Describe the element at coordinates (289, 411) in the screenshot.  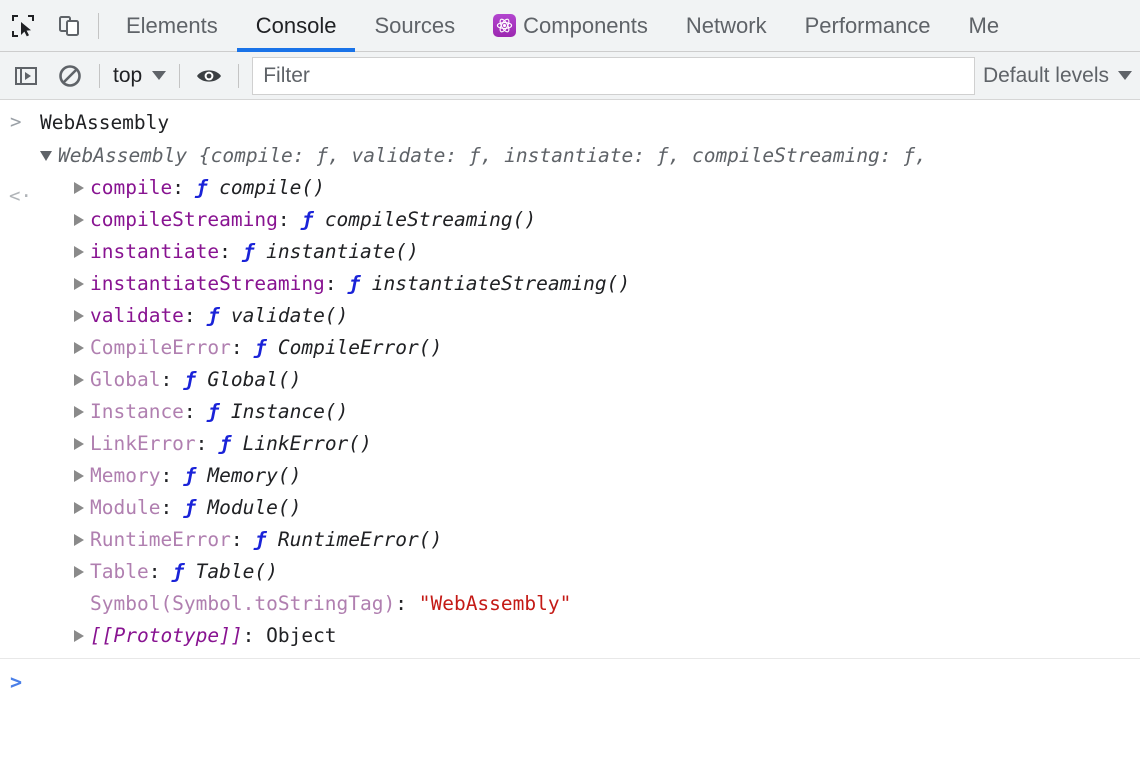
I see `property-value-function: Instance()` at that location.